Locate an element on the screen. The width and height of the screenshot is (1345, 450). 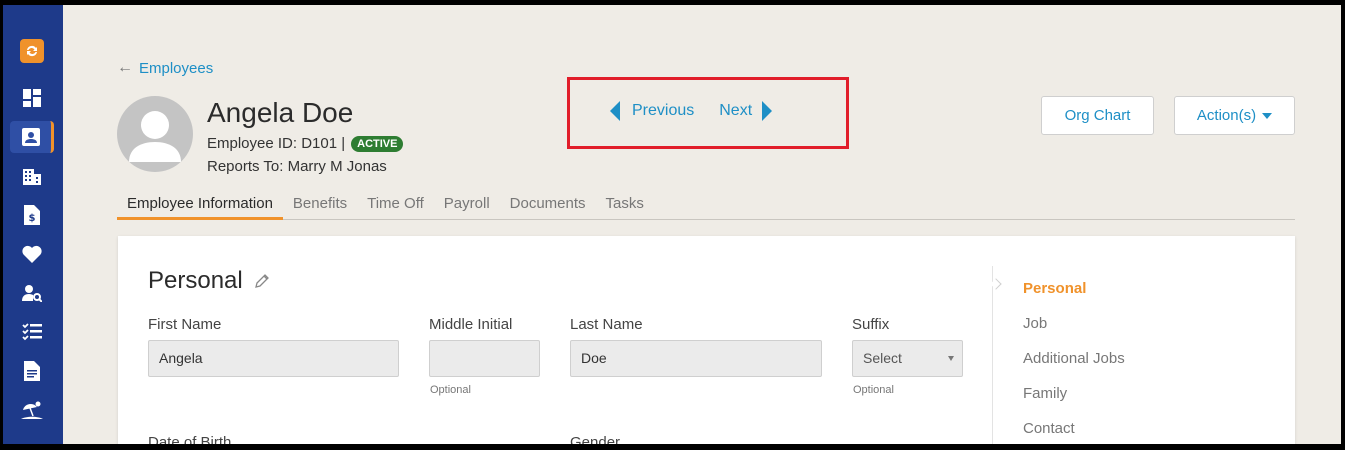
reports-to: Reports To: Marry M Jonas is located at coordinates (297, 166).